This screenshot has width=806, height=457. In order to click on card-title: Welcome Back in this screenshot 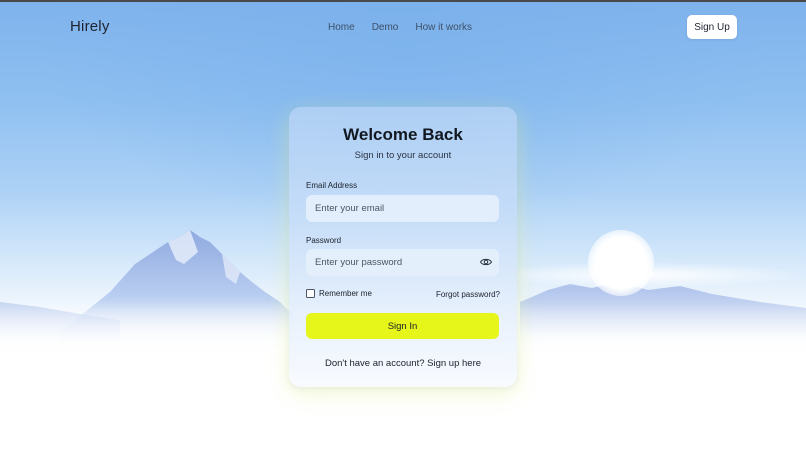, I will do `click(403, 134)`.